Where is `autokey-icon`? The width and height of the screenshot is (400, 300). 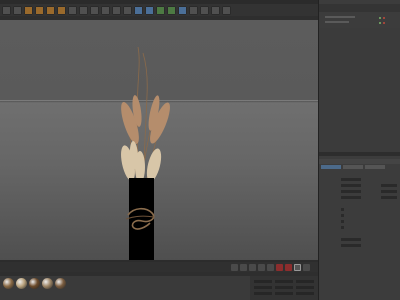
autokey-icon is located at coordinates (288, 267).